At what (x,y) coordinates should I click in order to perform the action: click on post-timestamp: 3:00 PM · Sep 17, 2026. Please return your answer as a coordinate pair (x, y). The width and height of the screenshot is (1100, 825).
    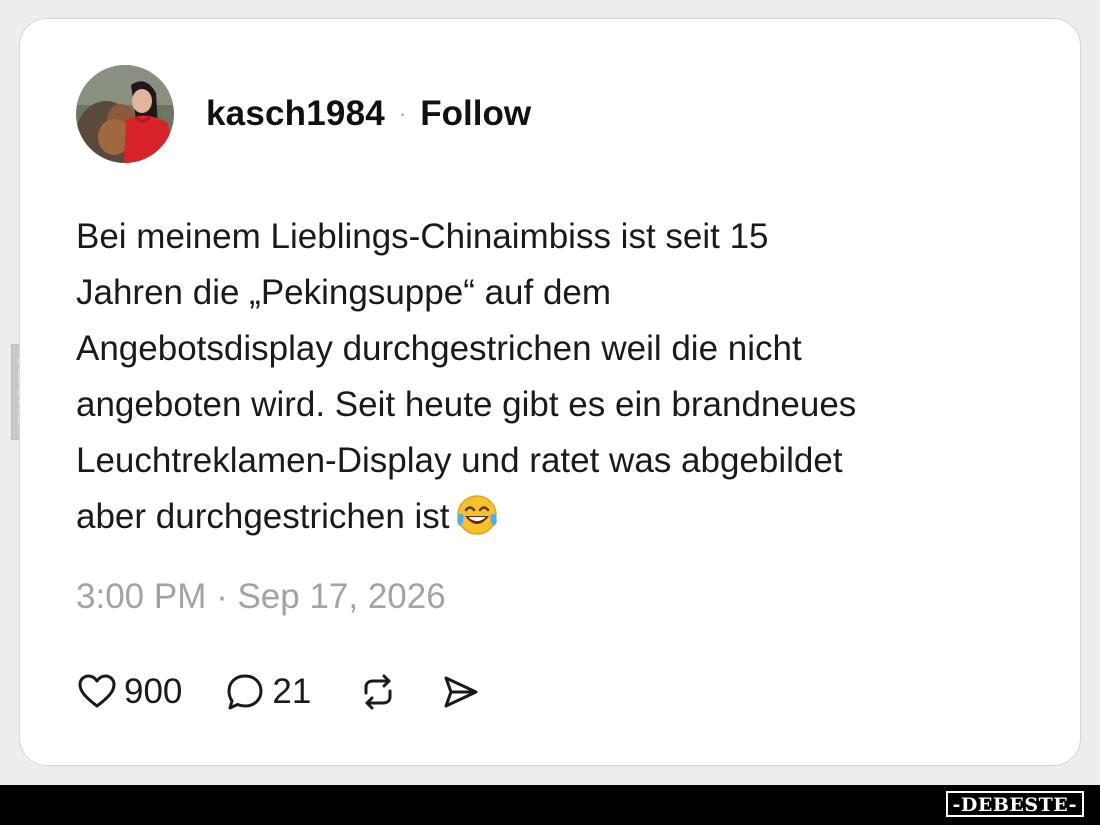
    Looking at the image, I should click on (261, 596).